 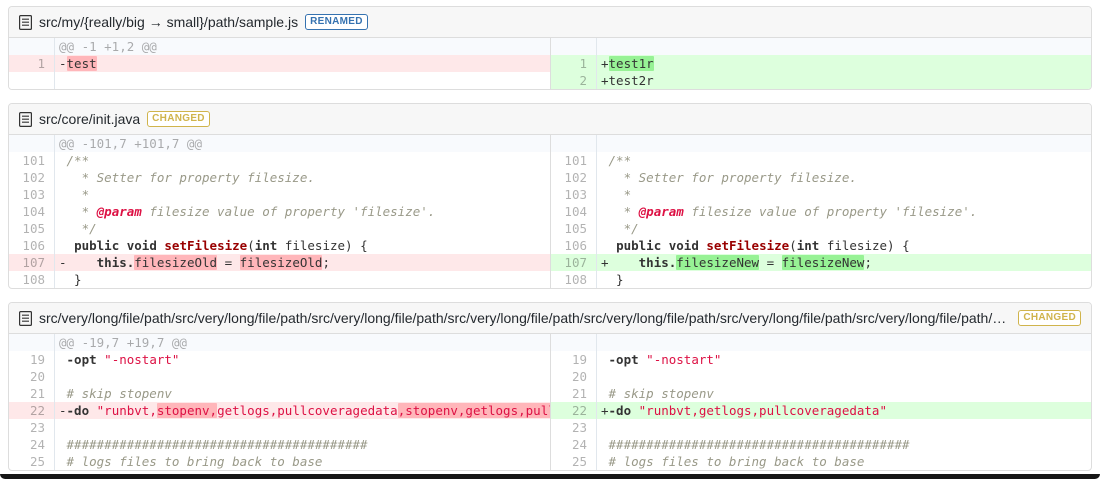 I want to click on diff-row-del: 1 -test, so click(x=279, y=63).